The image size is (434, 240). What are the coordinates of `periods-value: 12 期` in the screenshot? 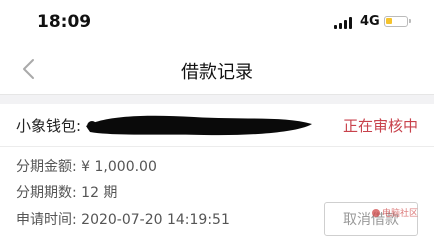 It's located at (99, 193).